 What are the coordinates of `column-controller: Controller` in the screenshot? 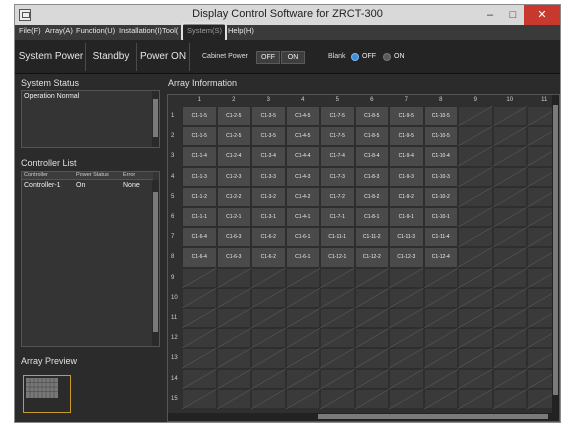 It's located at (36, 175).